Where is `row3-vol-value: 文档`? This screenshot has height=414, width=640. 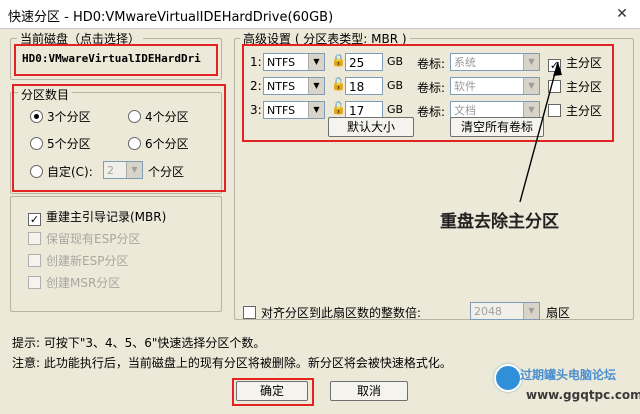 row3-vol-value: 文档 is located at coordinates (465, 110).